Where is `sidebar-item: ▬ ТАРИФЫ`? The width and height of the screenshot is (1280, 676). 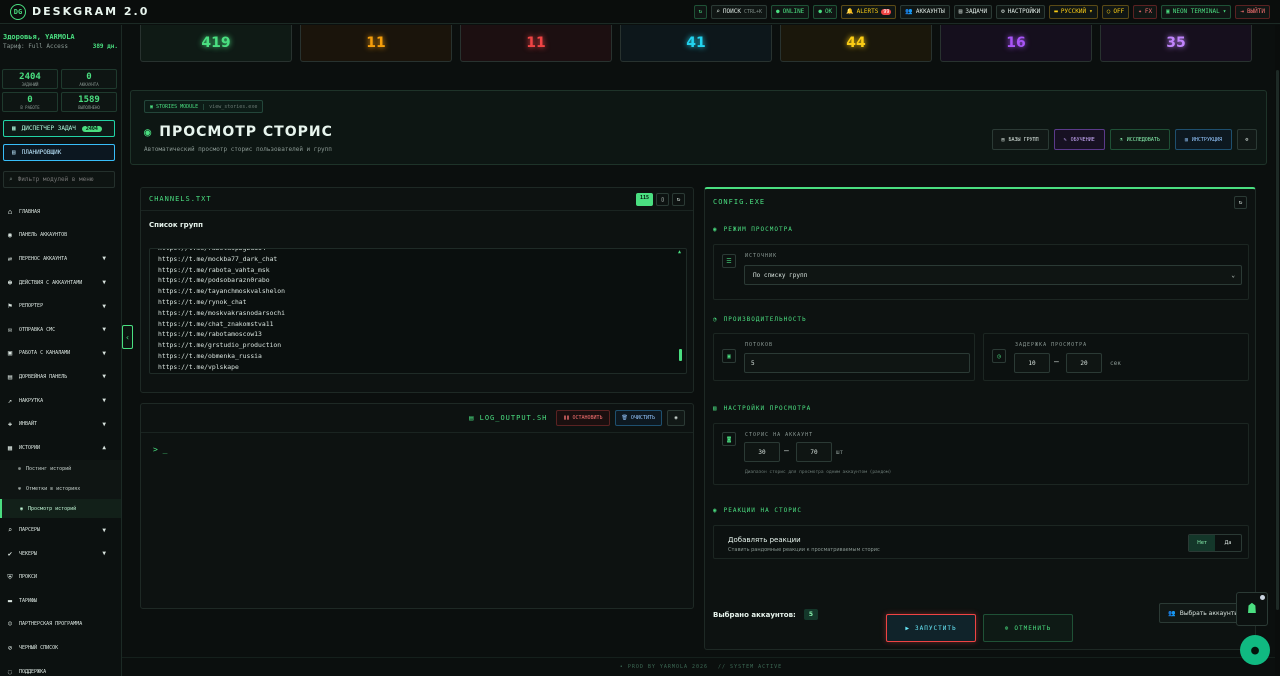
sidebar-item: ▬ ТАРИФЫ is located at coordinates (60, 601).